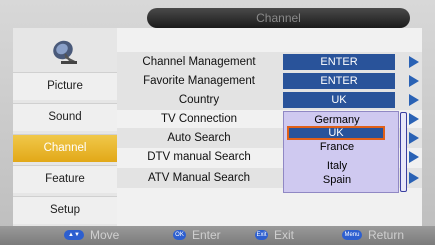 The width and height of the screenshot is (435, 245). I want to click on menu-title: Channel, so click(278, 18).